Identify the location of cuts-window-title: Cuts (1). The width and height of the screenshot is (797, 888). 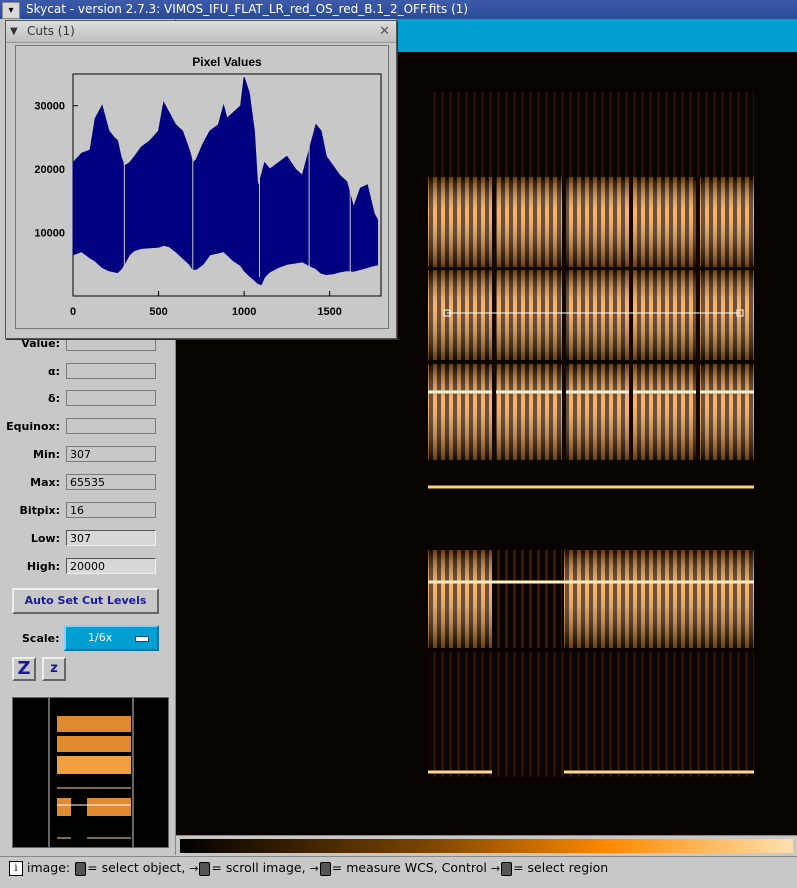
(51, 31).